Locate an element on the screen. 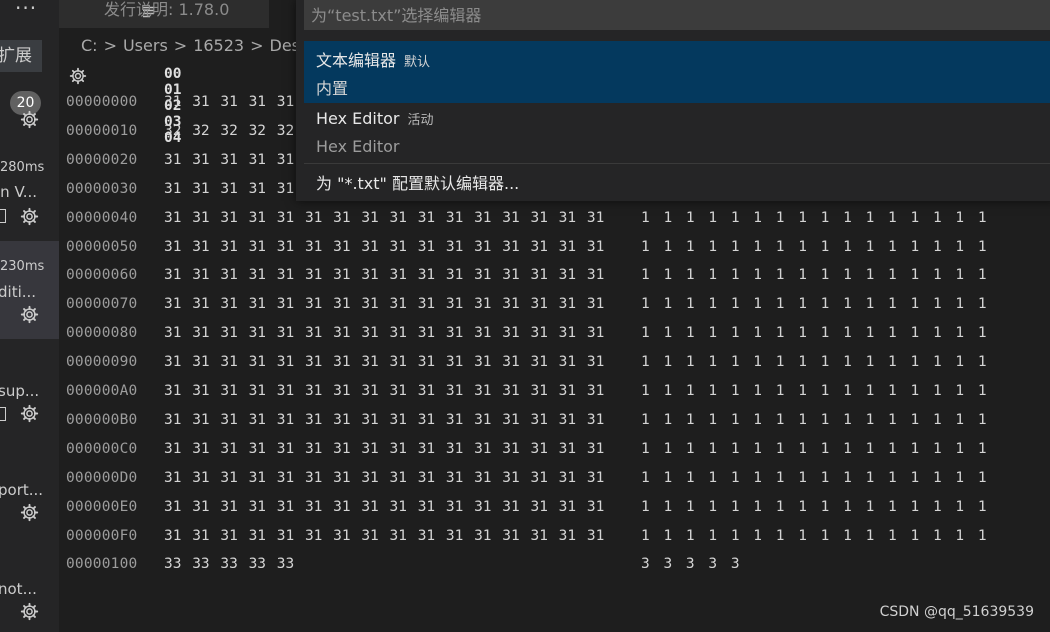  hex-row-address: 000000B0 is located at coordinates (102, 419).